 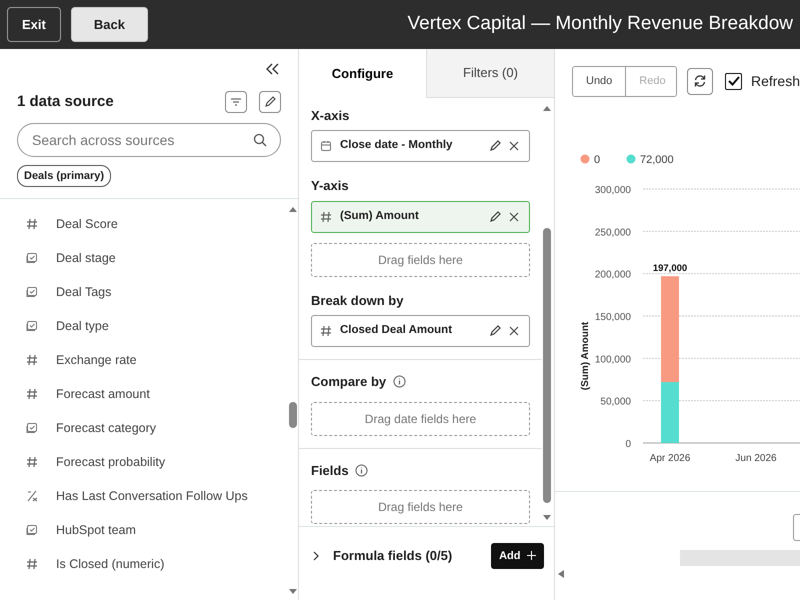 I want to click on search-icon, so click(x=260, y=139).